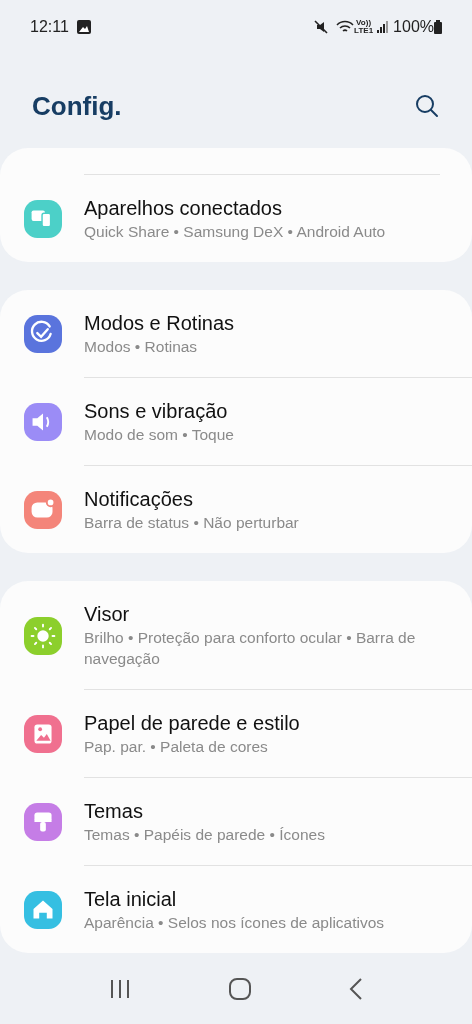 The image size is (472, 1024). What do you see at coordinates (235, 232) in the screenshot?
I see `setting-subtitle: Quick Share • Samsung DeX • Android Auto` at bounding box center [235, 232].